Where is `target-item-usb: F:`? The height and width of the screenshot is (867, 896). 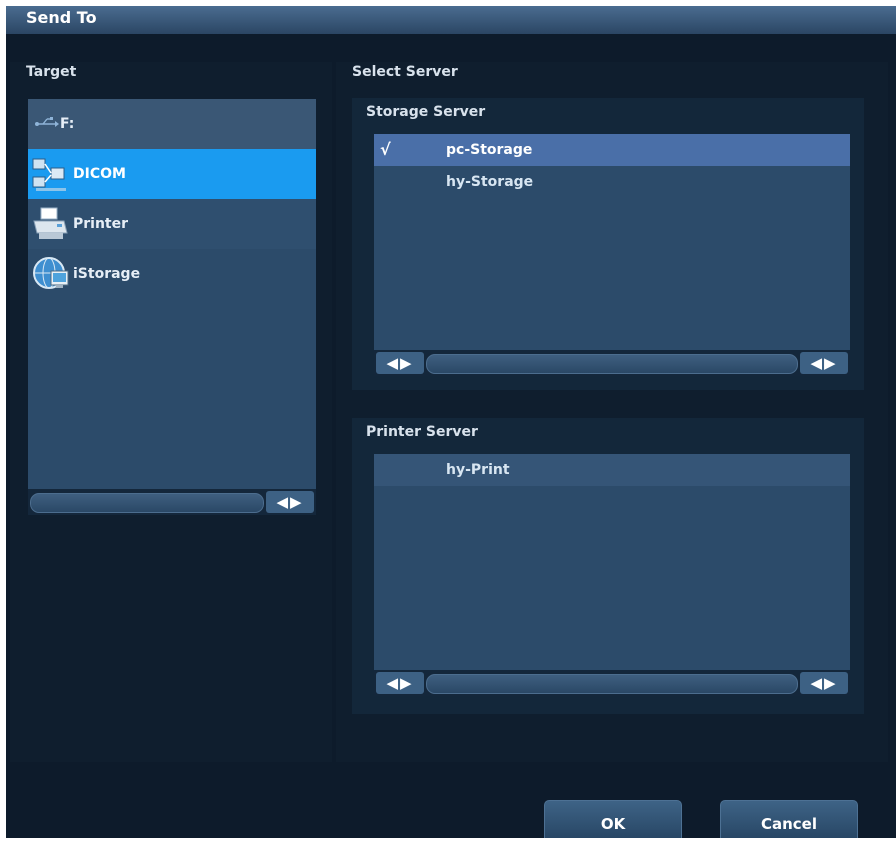 target-item-usb: F: is located at coordinates (172, 124).